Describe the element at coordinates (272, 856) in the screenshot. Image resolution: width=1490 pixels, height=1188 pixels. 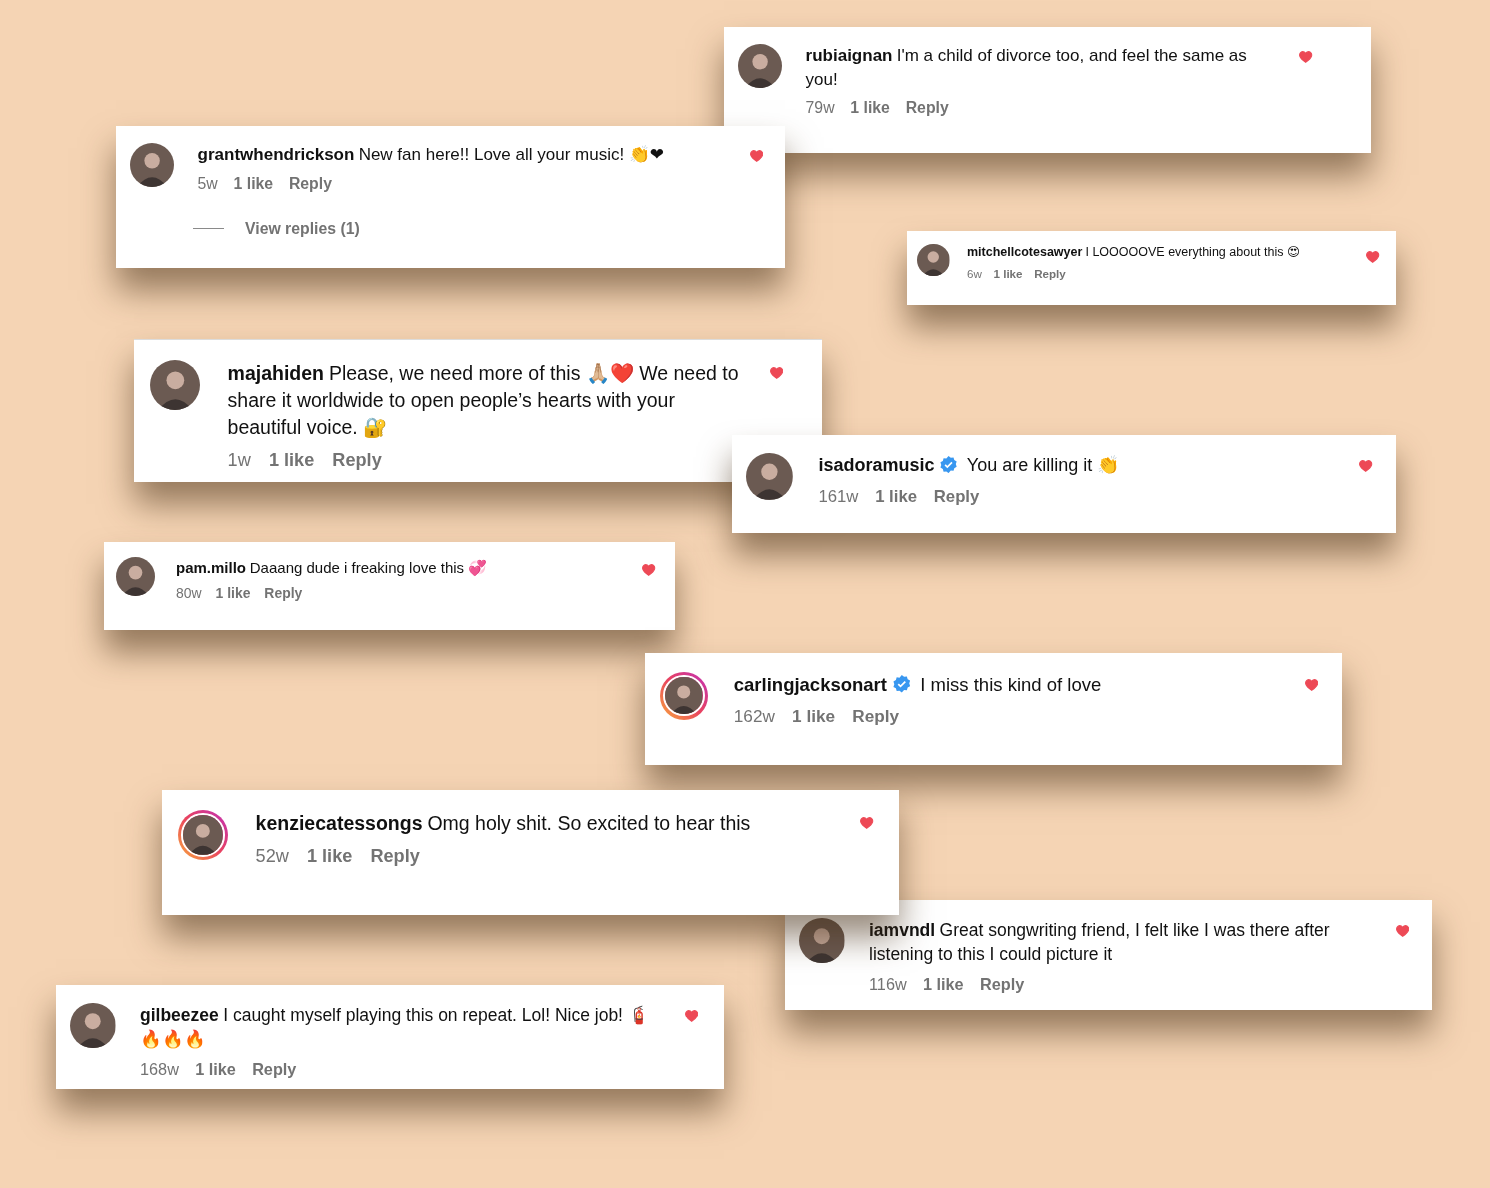
I see `comment-age: 52w` at that location.